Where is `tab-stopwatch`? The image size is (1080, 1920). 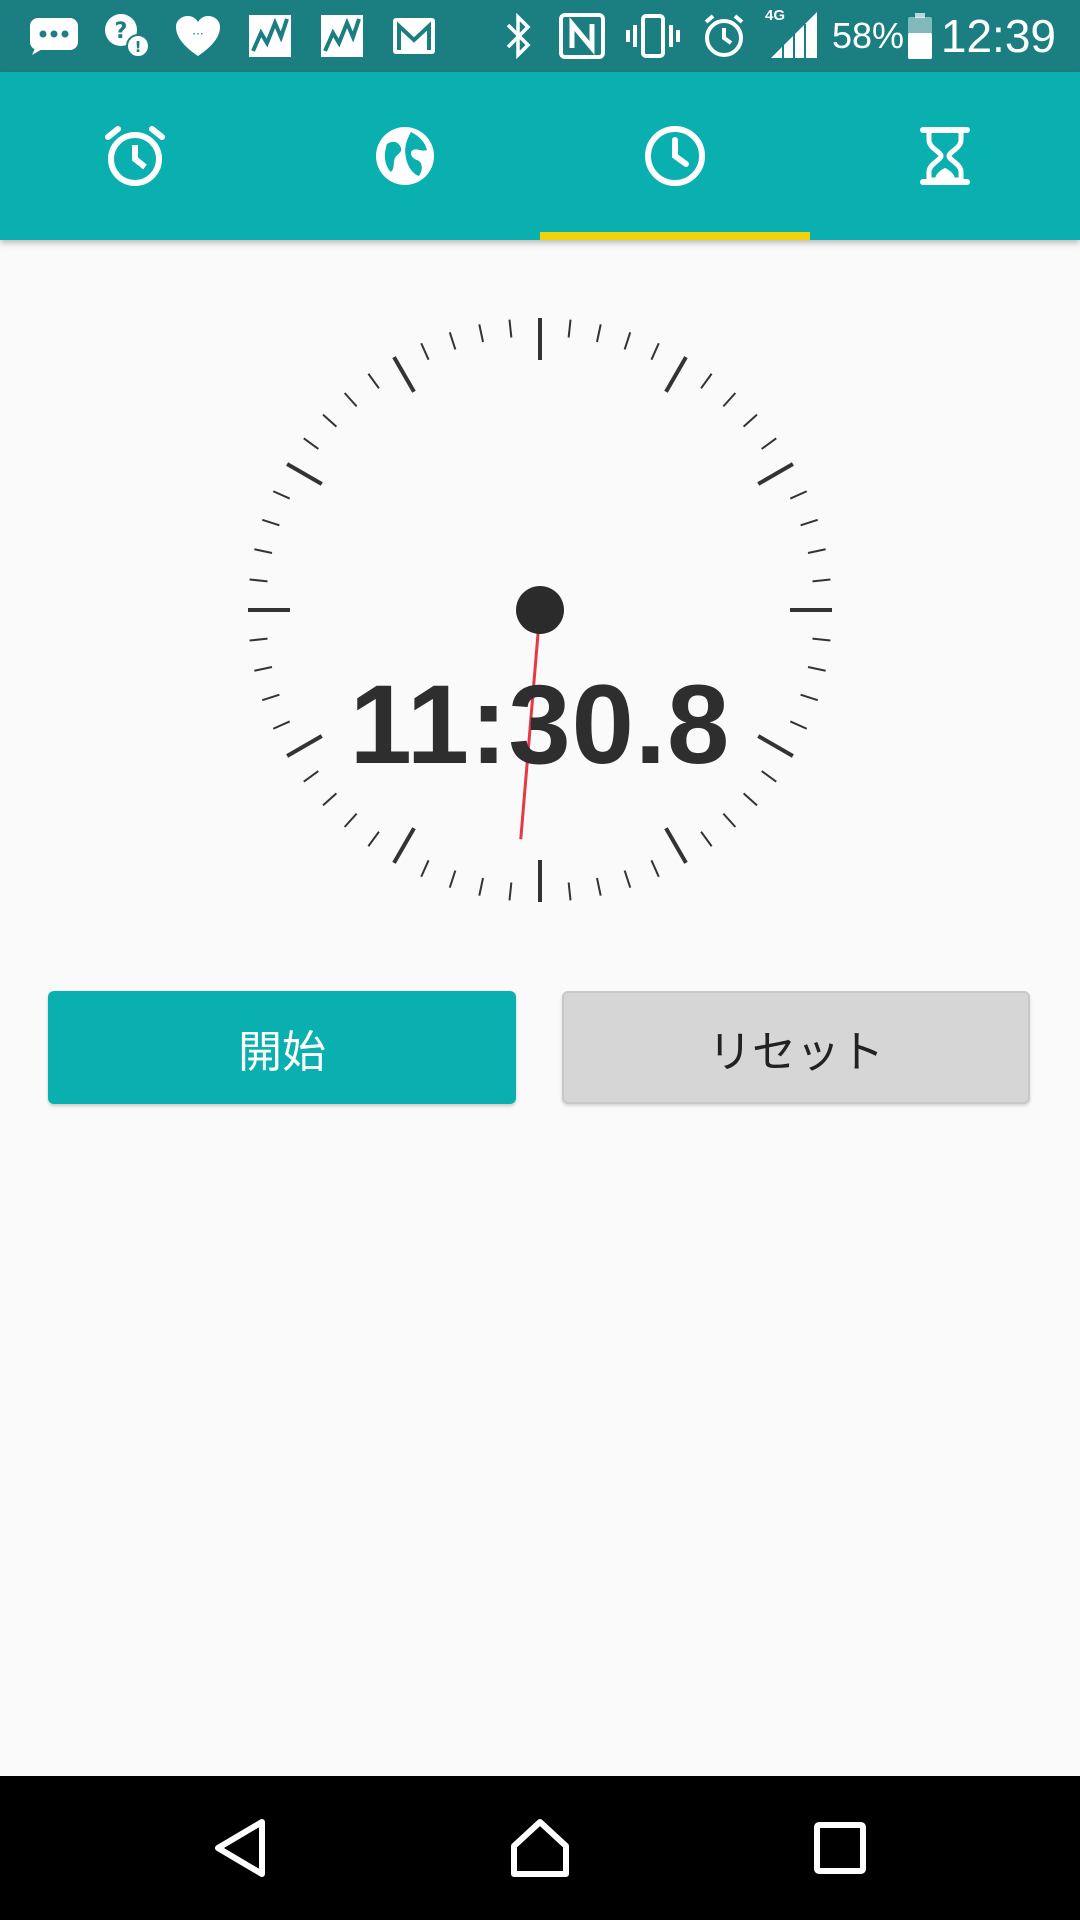
tab-stopwatch is located at coordinates (675, 156).